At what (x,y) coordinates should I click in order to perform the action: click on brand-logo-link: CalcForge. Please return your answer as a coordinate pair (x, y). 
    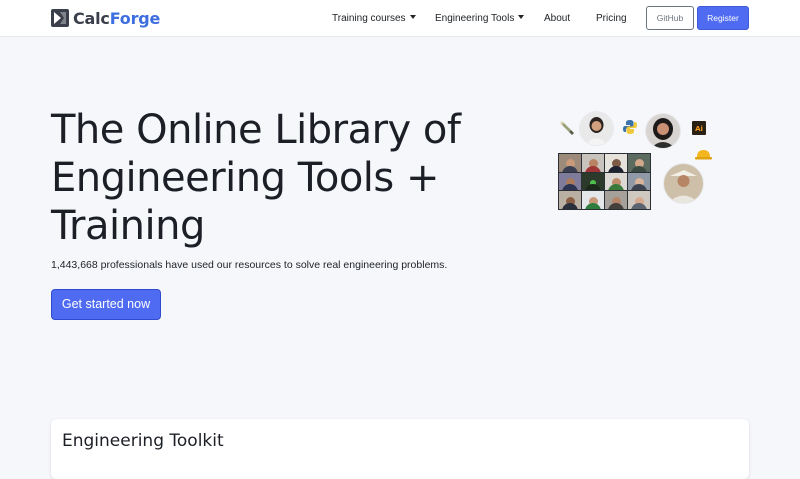
    Looking at the image, I should click on (105, 18).